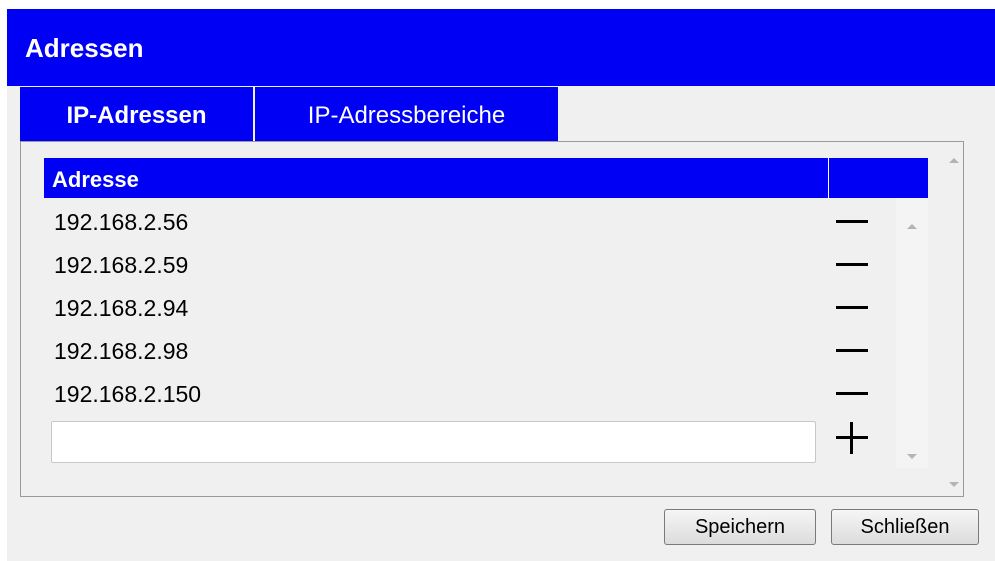  I want to click on new-address-input, so click(433, 442).